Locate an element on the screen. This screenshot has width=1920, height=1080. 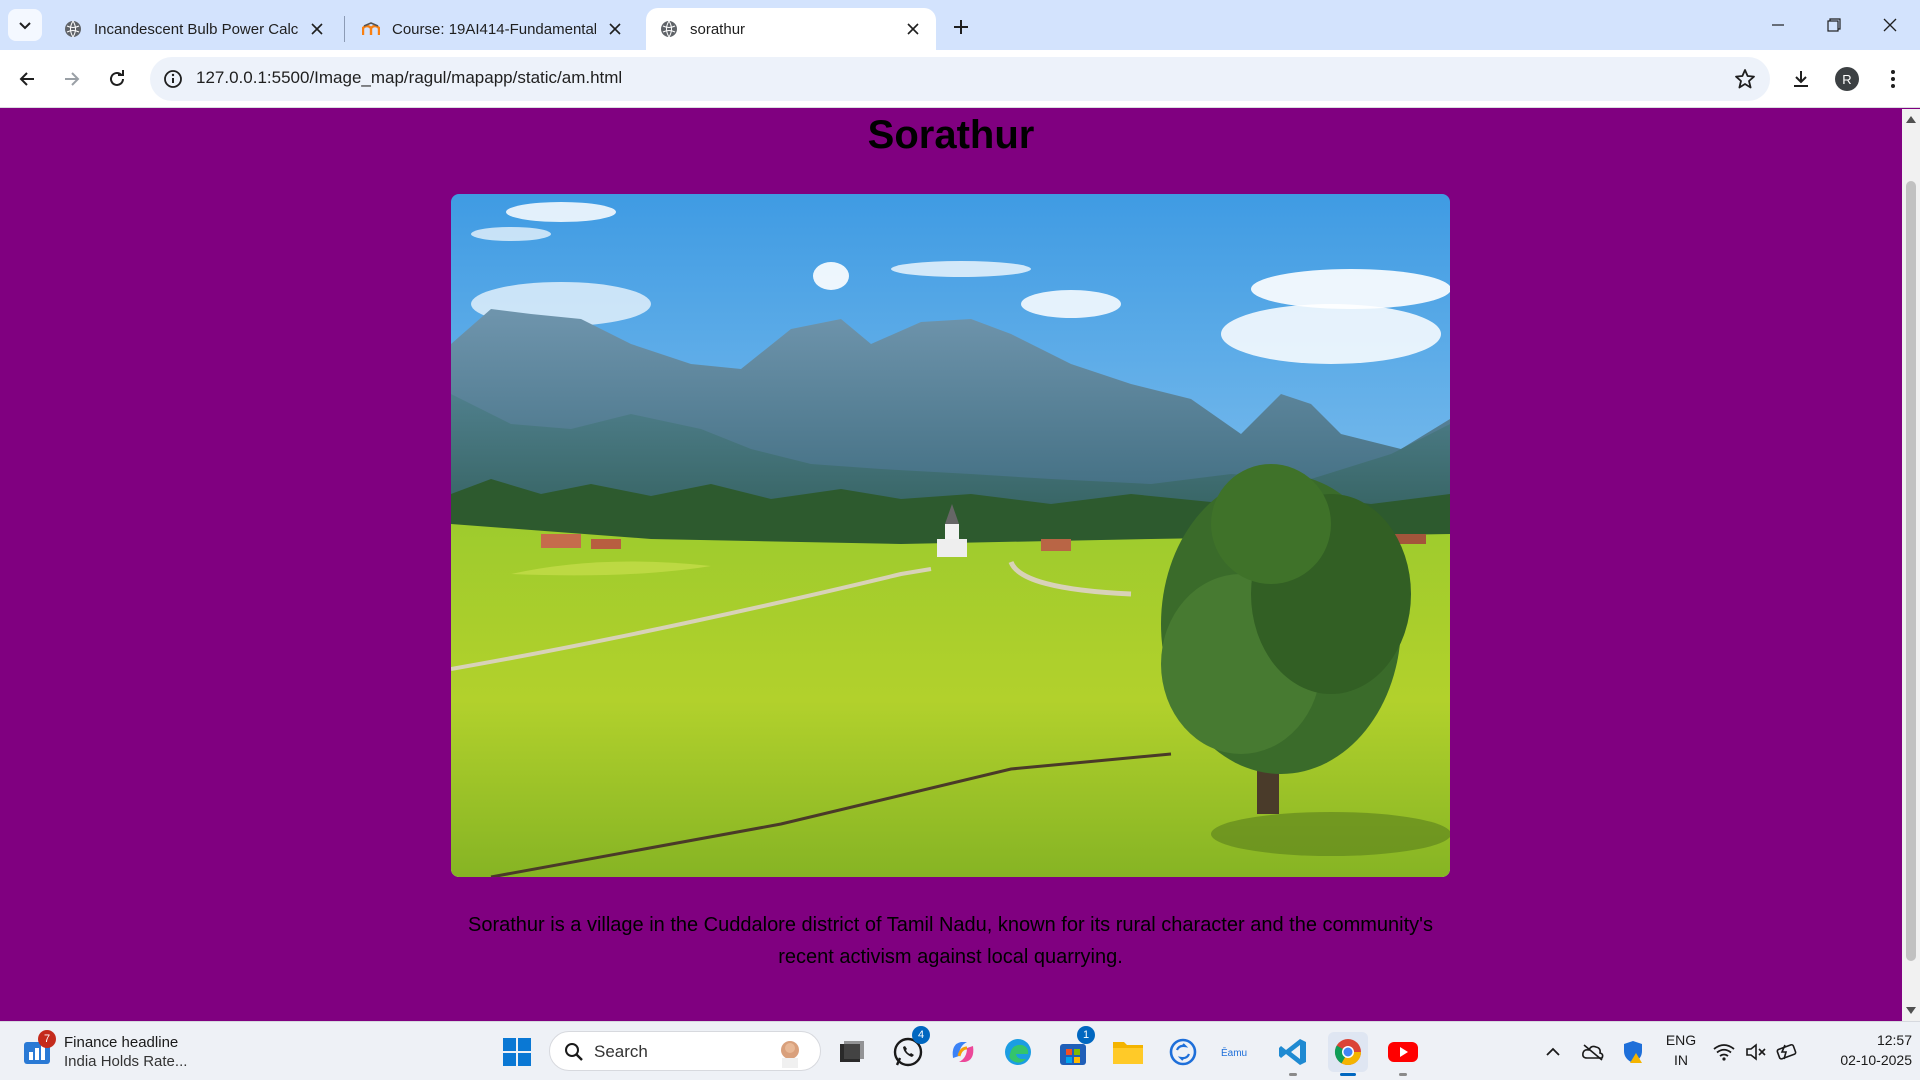
vertical-scrollbar is located at coordinates (1911, 565).